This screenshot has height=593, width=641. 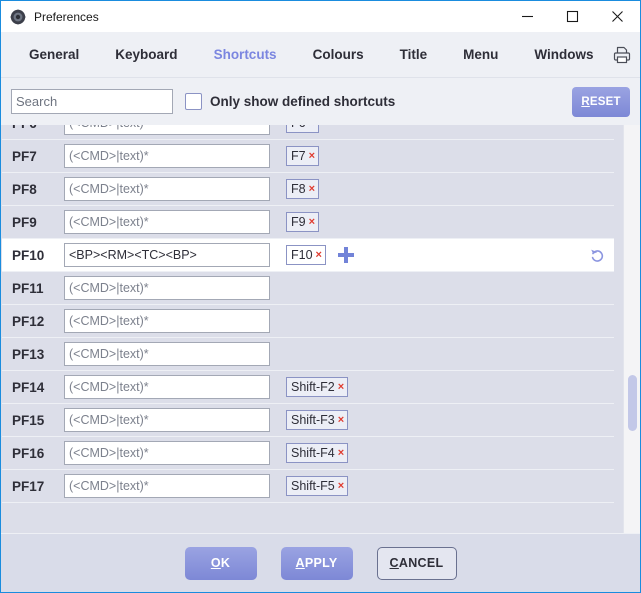 What do you see at coordinates (622, 55) in the screenshot?
I see `printer-icon` at bounding box center [622, 55].